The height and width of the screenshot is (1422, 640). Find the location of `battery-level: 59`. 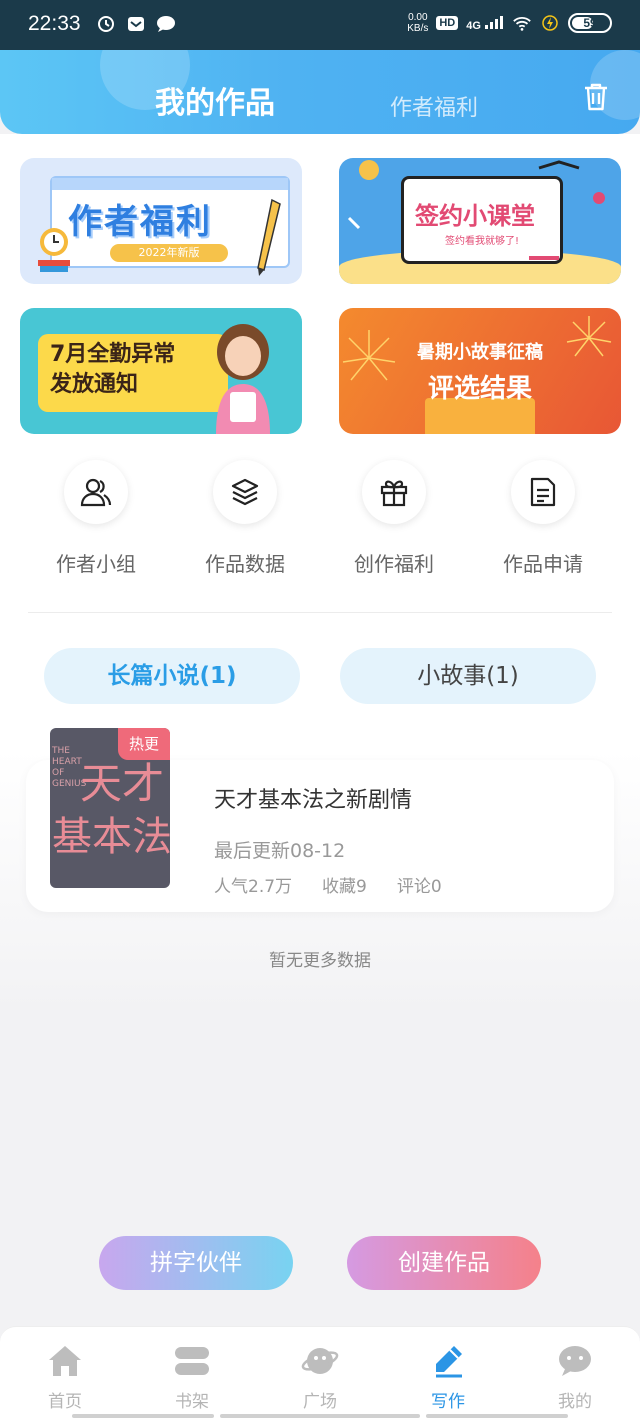

battery-level: 59 is located at coordinates (590, 23).